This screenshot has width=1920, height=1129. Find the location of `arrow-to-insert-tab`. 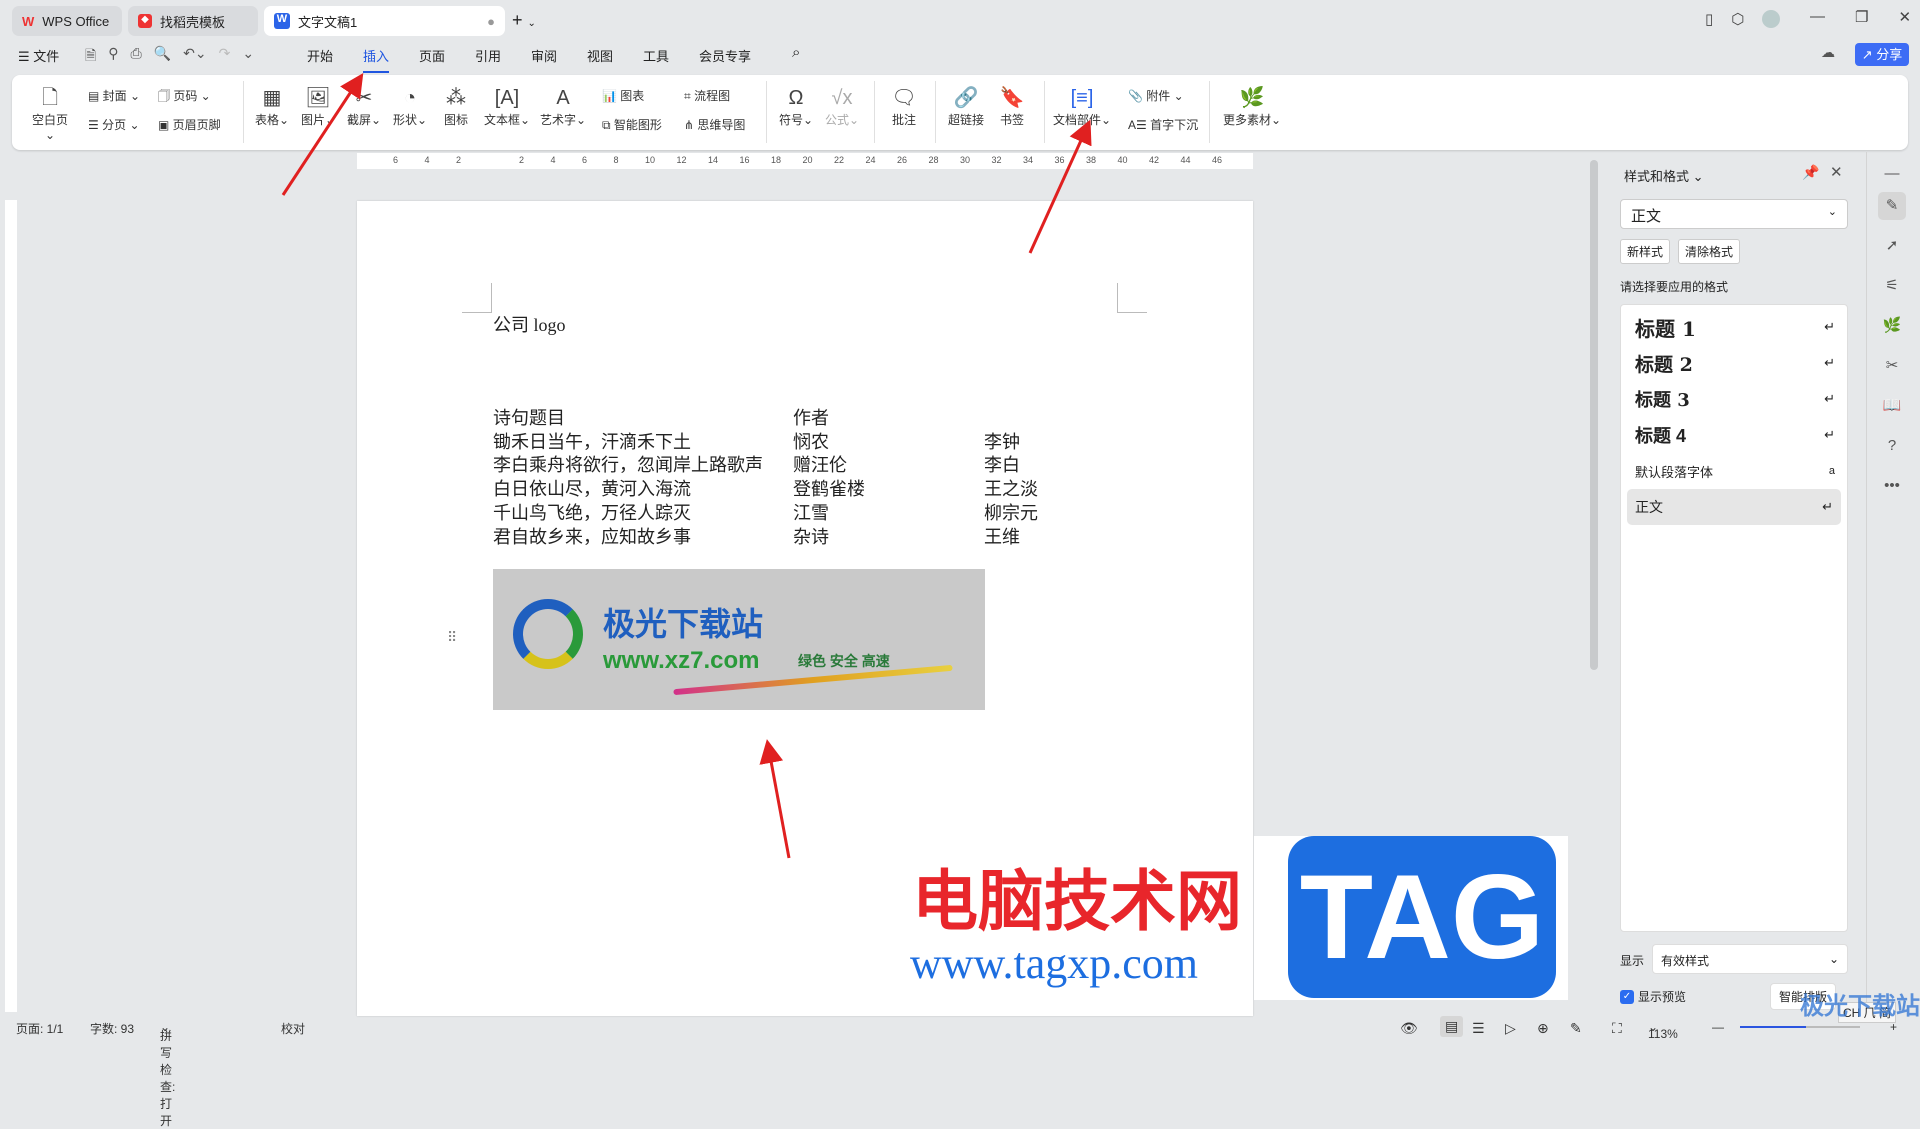

arrow-to-insert-tab is located at coordinates (322, 134).